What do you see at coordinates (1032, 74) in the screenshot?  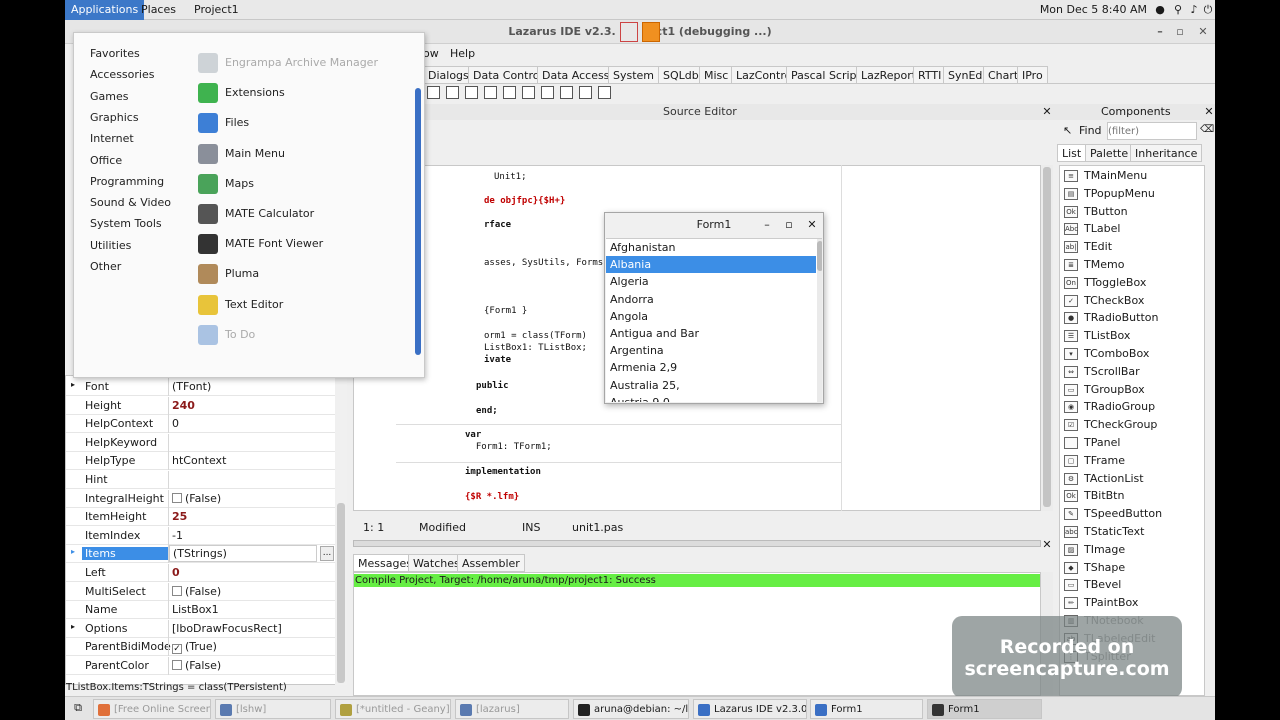 I see `palette-tab: IPro` at bounding box center [1032, 74].